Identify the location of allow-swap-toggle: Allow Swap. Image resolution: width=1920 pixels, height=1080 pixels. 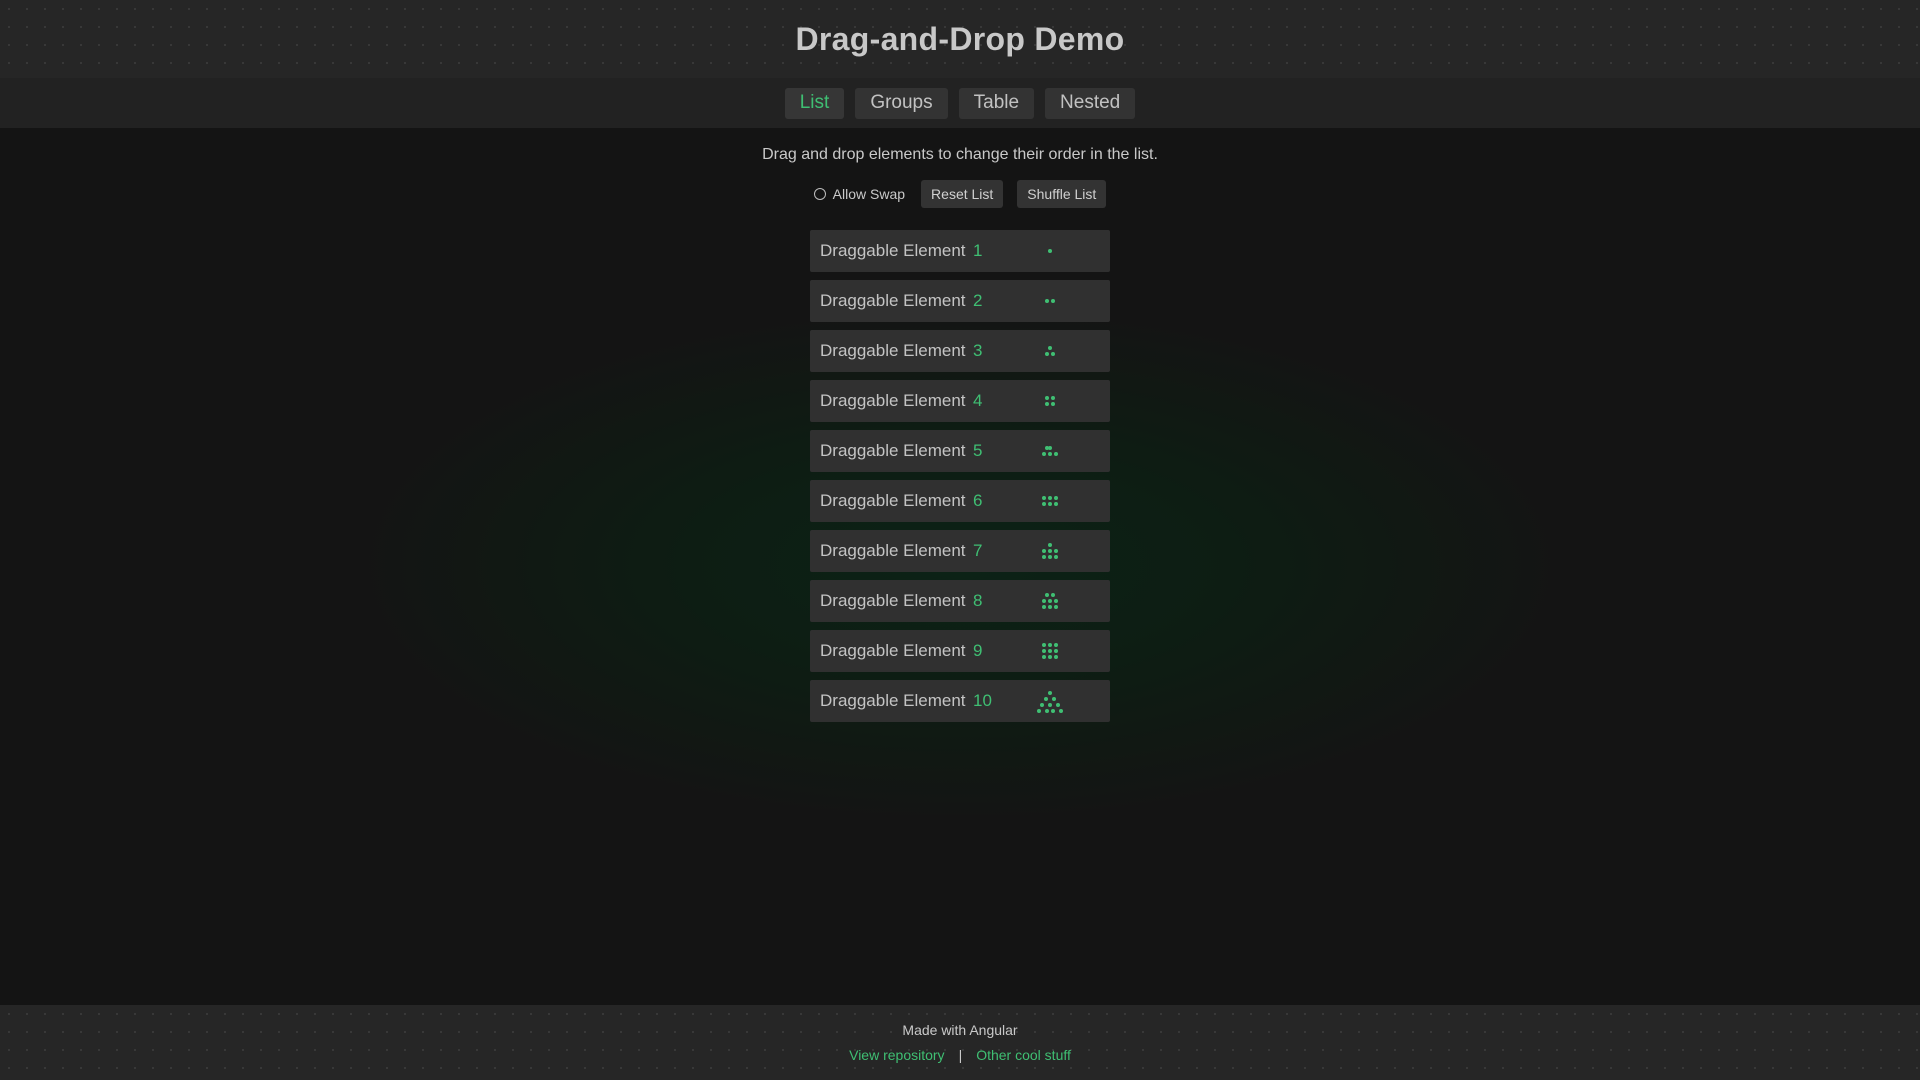
(859, 194).